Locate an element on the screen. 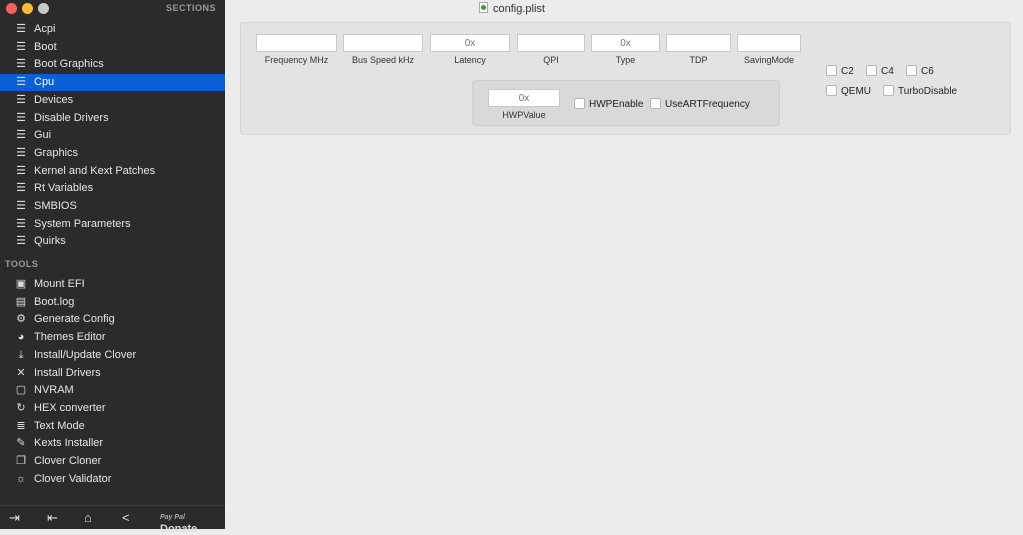 The image size is (1023, 535). tool-item-clover-validator: ☼ Clover Validator is located at coordinates (112, 479).